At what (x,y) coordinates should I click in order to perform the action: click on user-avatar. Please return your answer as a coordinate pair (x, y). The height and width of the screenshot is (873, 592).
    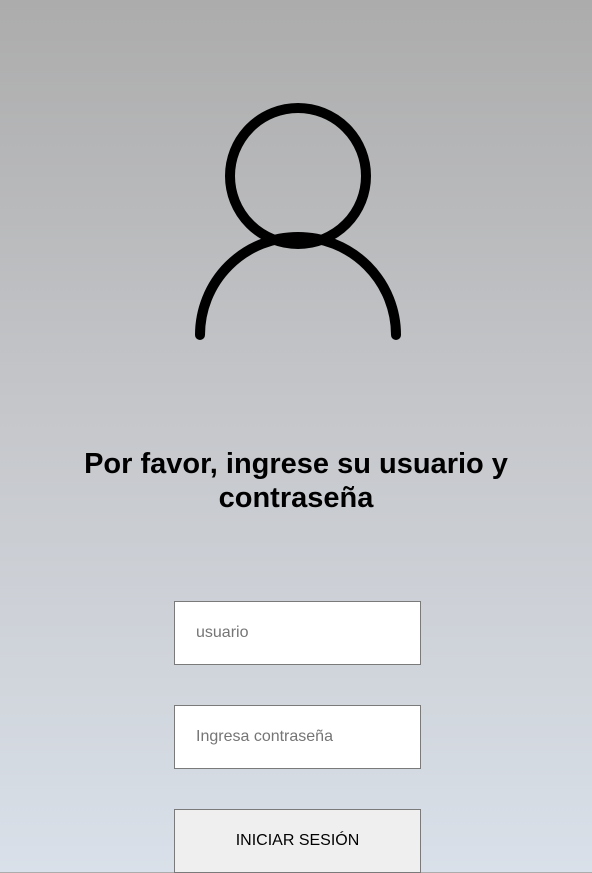
    Looking at the image, I should click on (298, 222).